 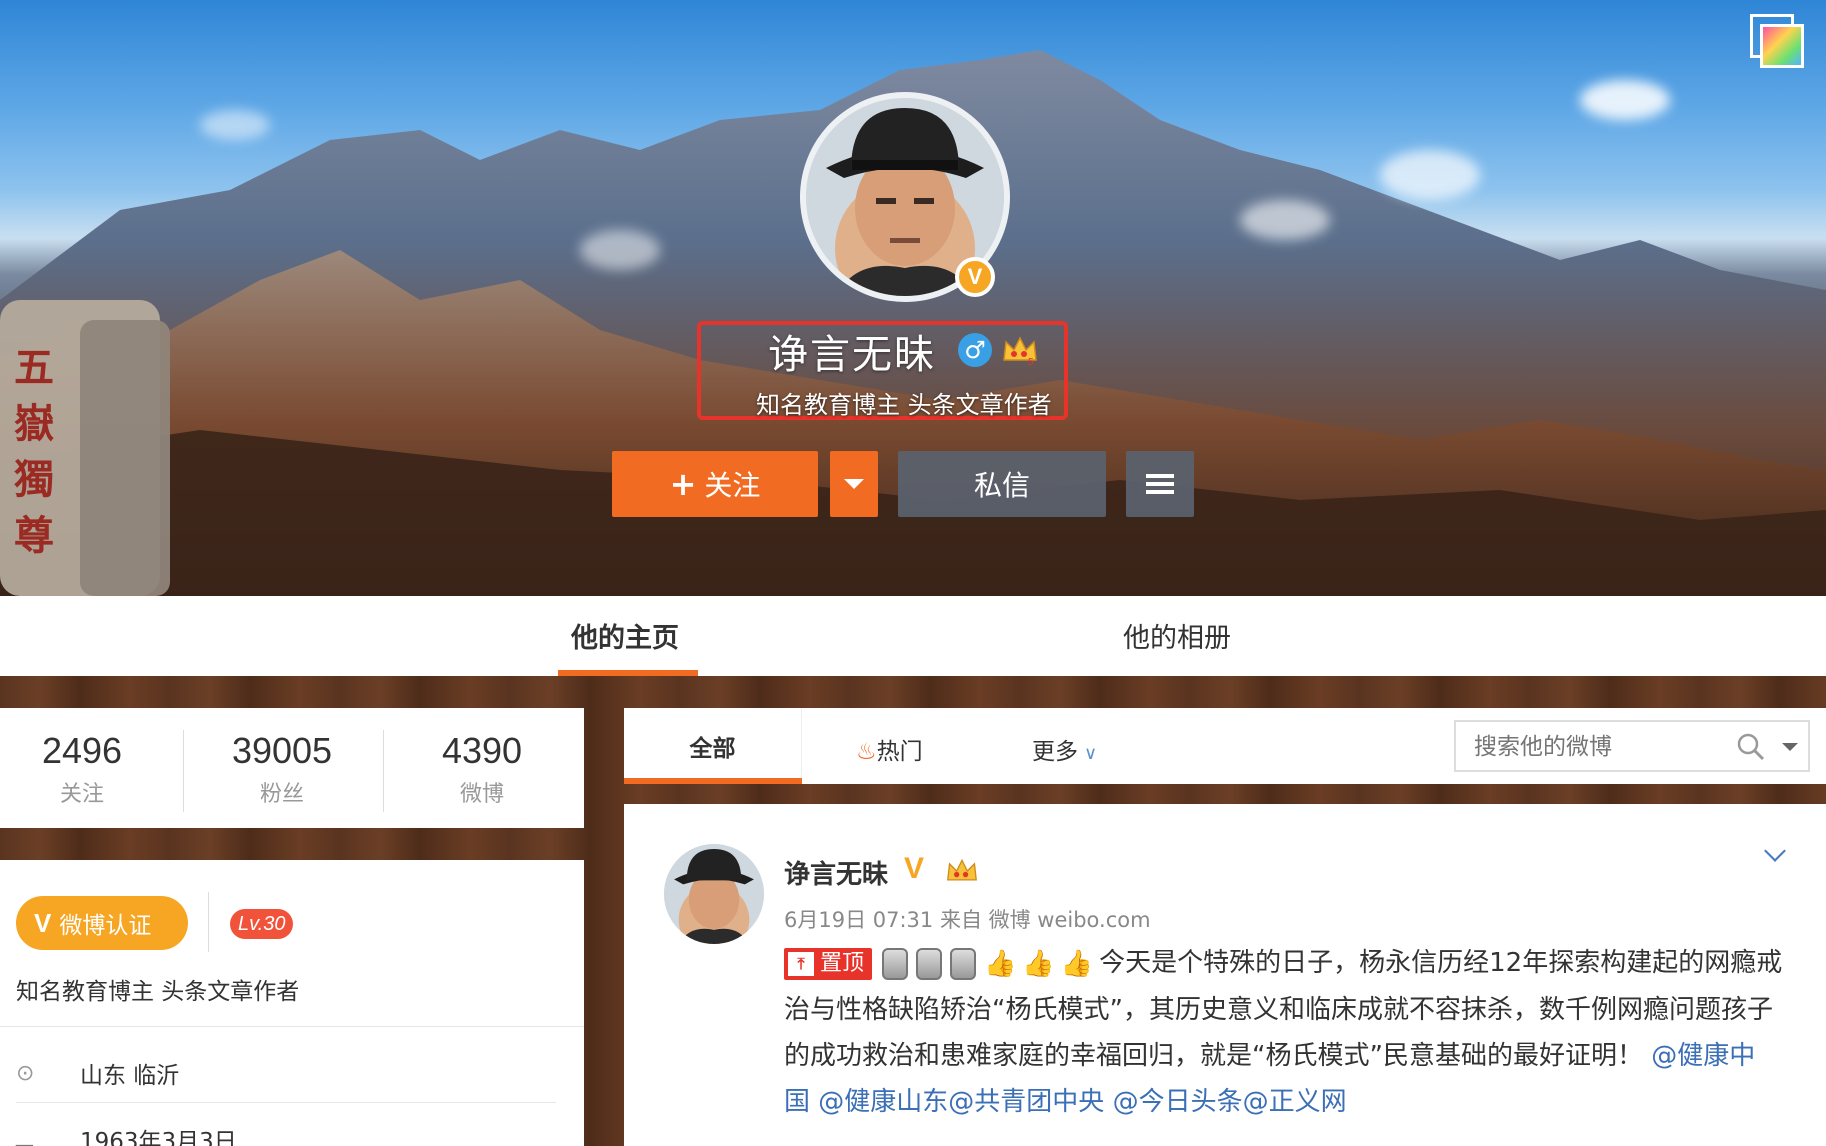 I want to click on feed-filter-bar: 全部 ♨热门 更多 ∨, so click(x=1225, y=746).